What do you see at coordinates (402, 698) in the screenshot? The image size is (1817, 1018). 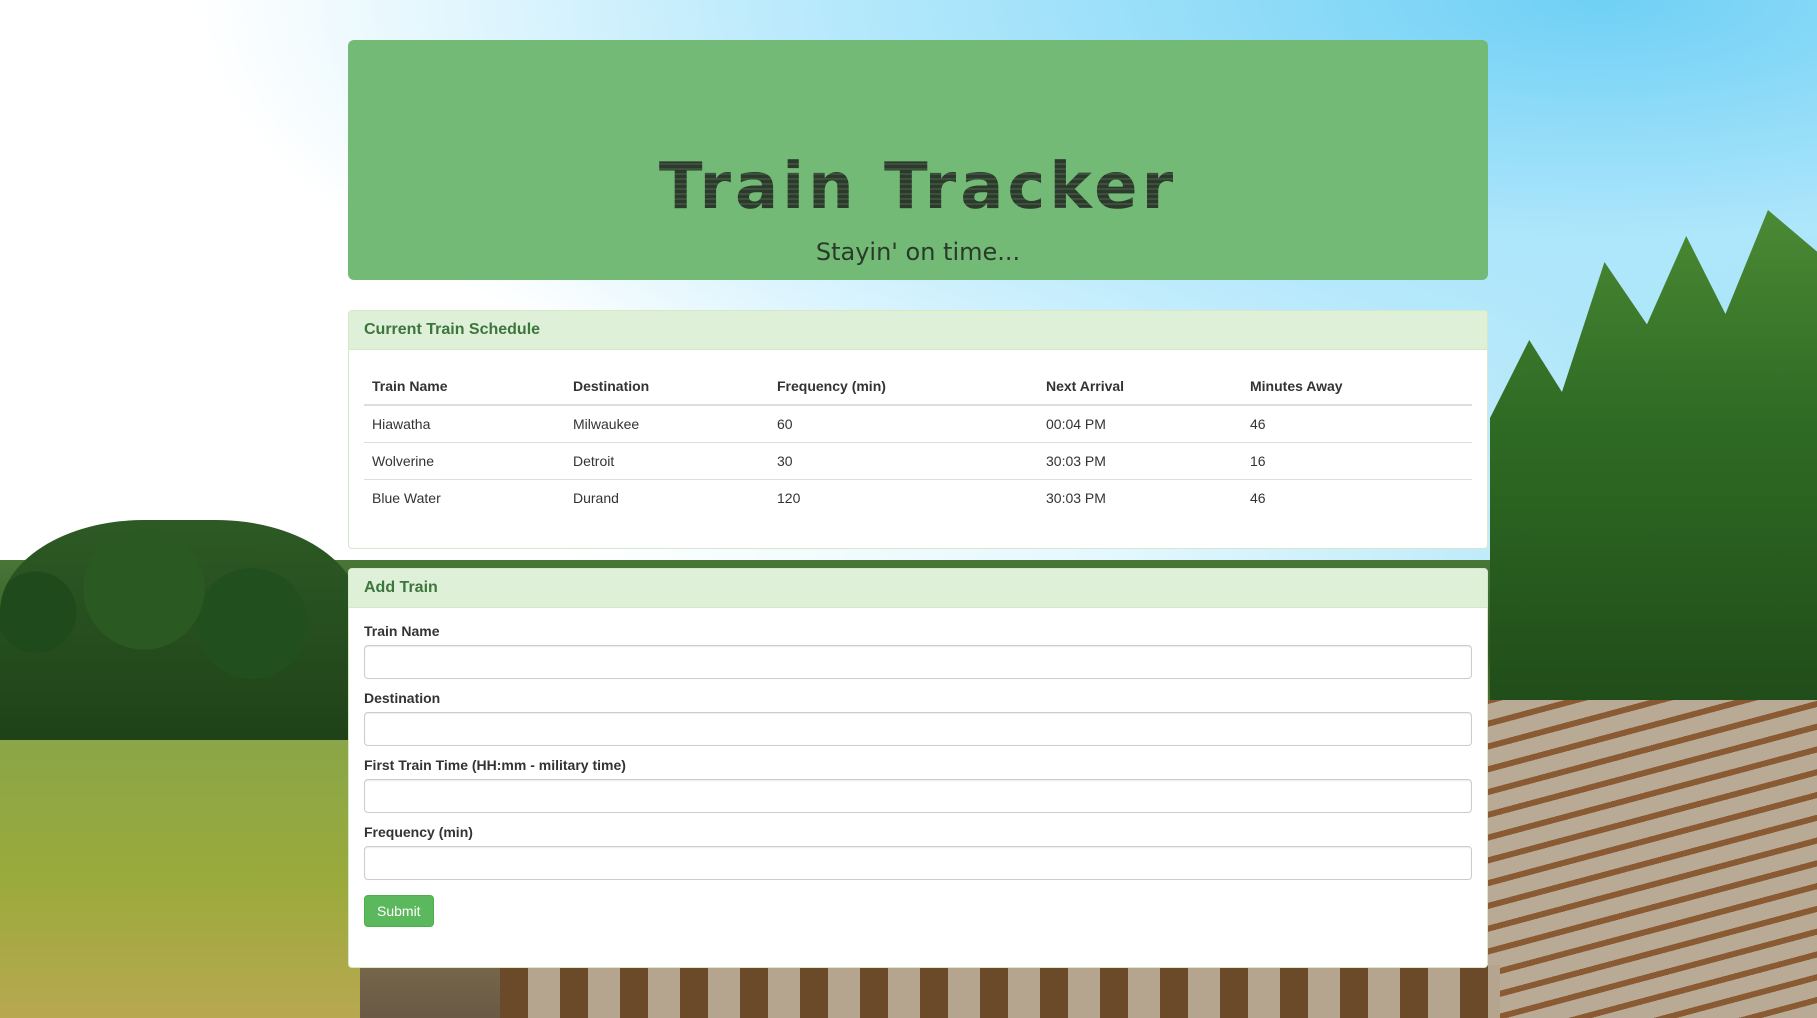 I see `destination-label: Destination` at bounding box center [402, 698].